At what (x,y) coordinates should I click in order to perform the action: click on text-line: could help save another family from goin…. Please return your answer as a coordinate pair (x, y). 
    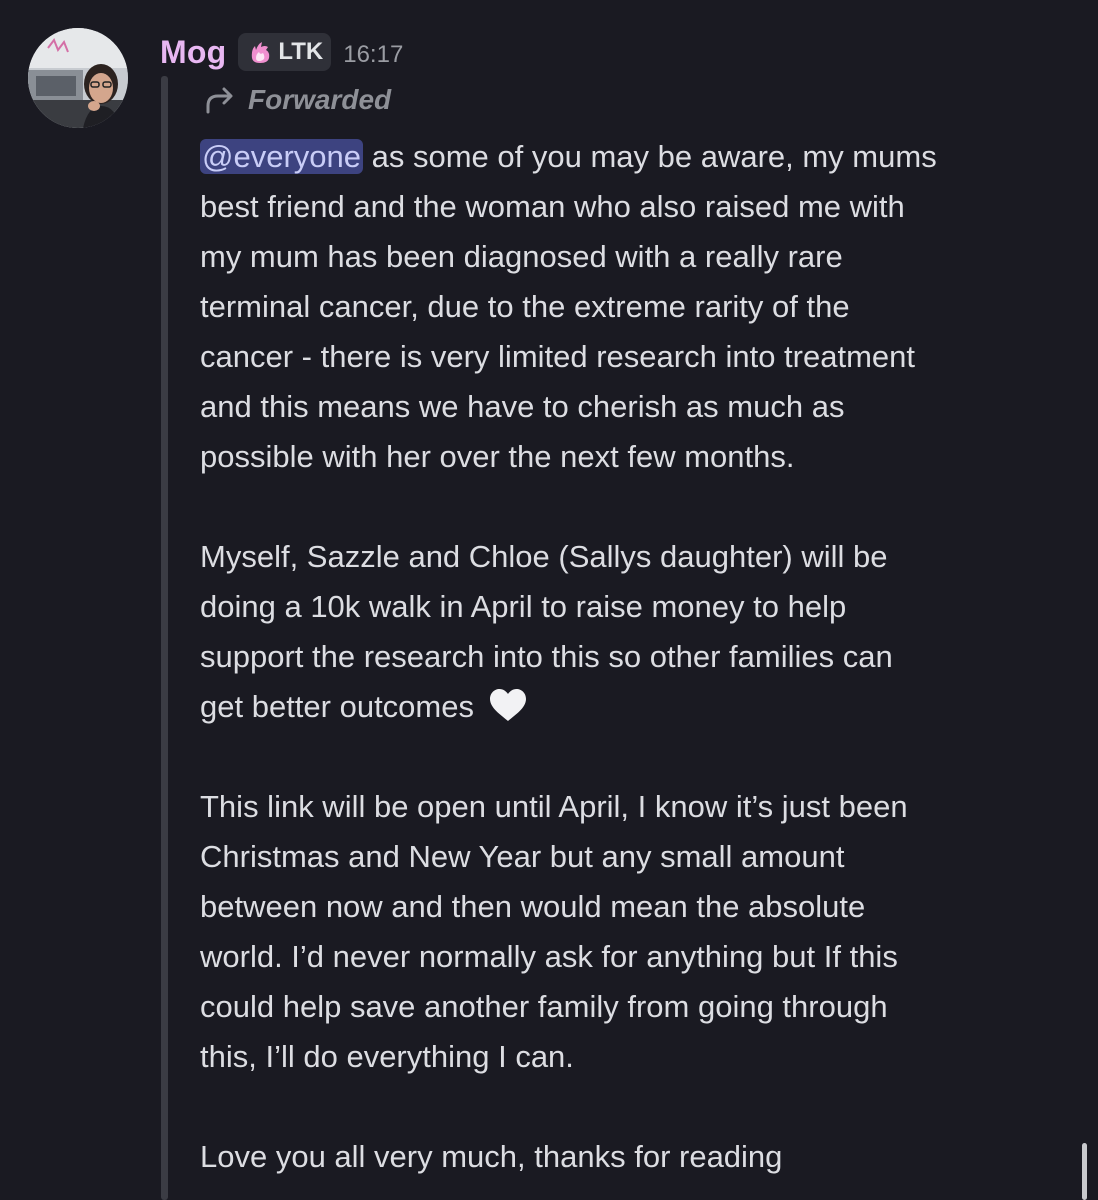
    Looking at the image, I should click on (544, 1006).